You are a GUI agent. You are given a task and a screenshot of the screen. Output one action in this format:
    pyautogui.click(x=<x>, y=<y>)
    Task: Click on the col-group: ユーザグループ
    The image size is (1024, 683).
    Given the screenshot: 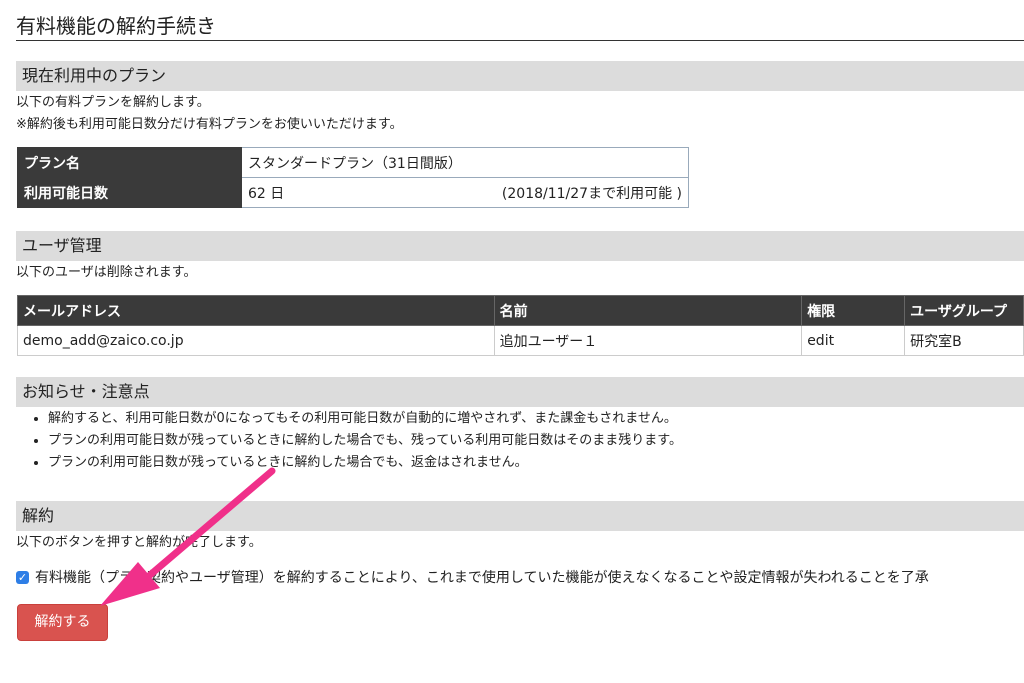 What is the action you would take?
    pyautogui.click(x=964, y=310)
    